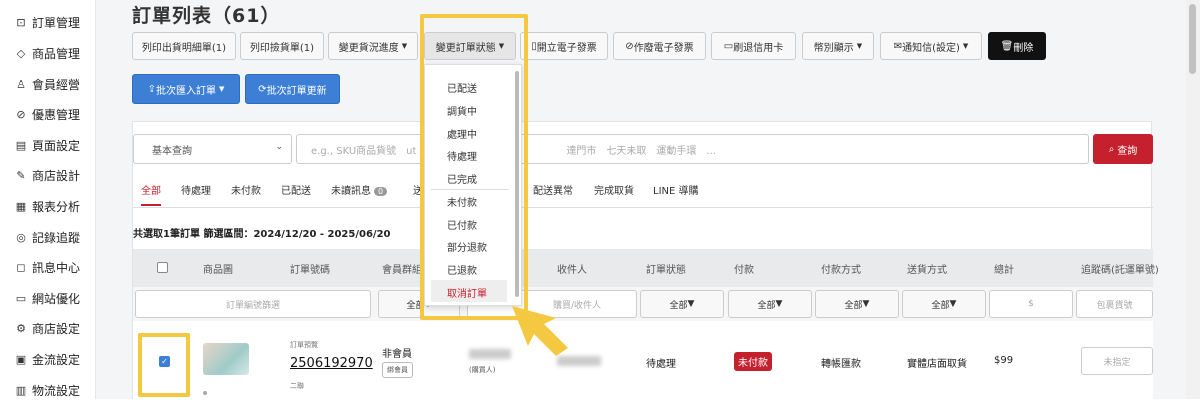 The image size is (1200, 400). I want to click on notify-button: ✉ 通知信(設定) ▼, so click(931, 46).